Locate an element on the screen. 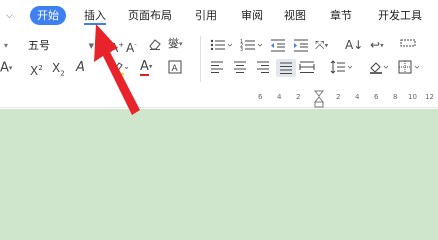 This screenshot has width=438, height=240. clear-format-icon is located at coordinates (155, 45).